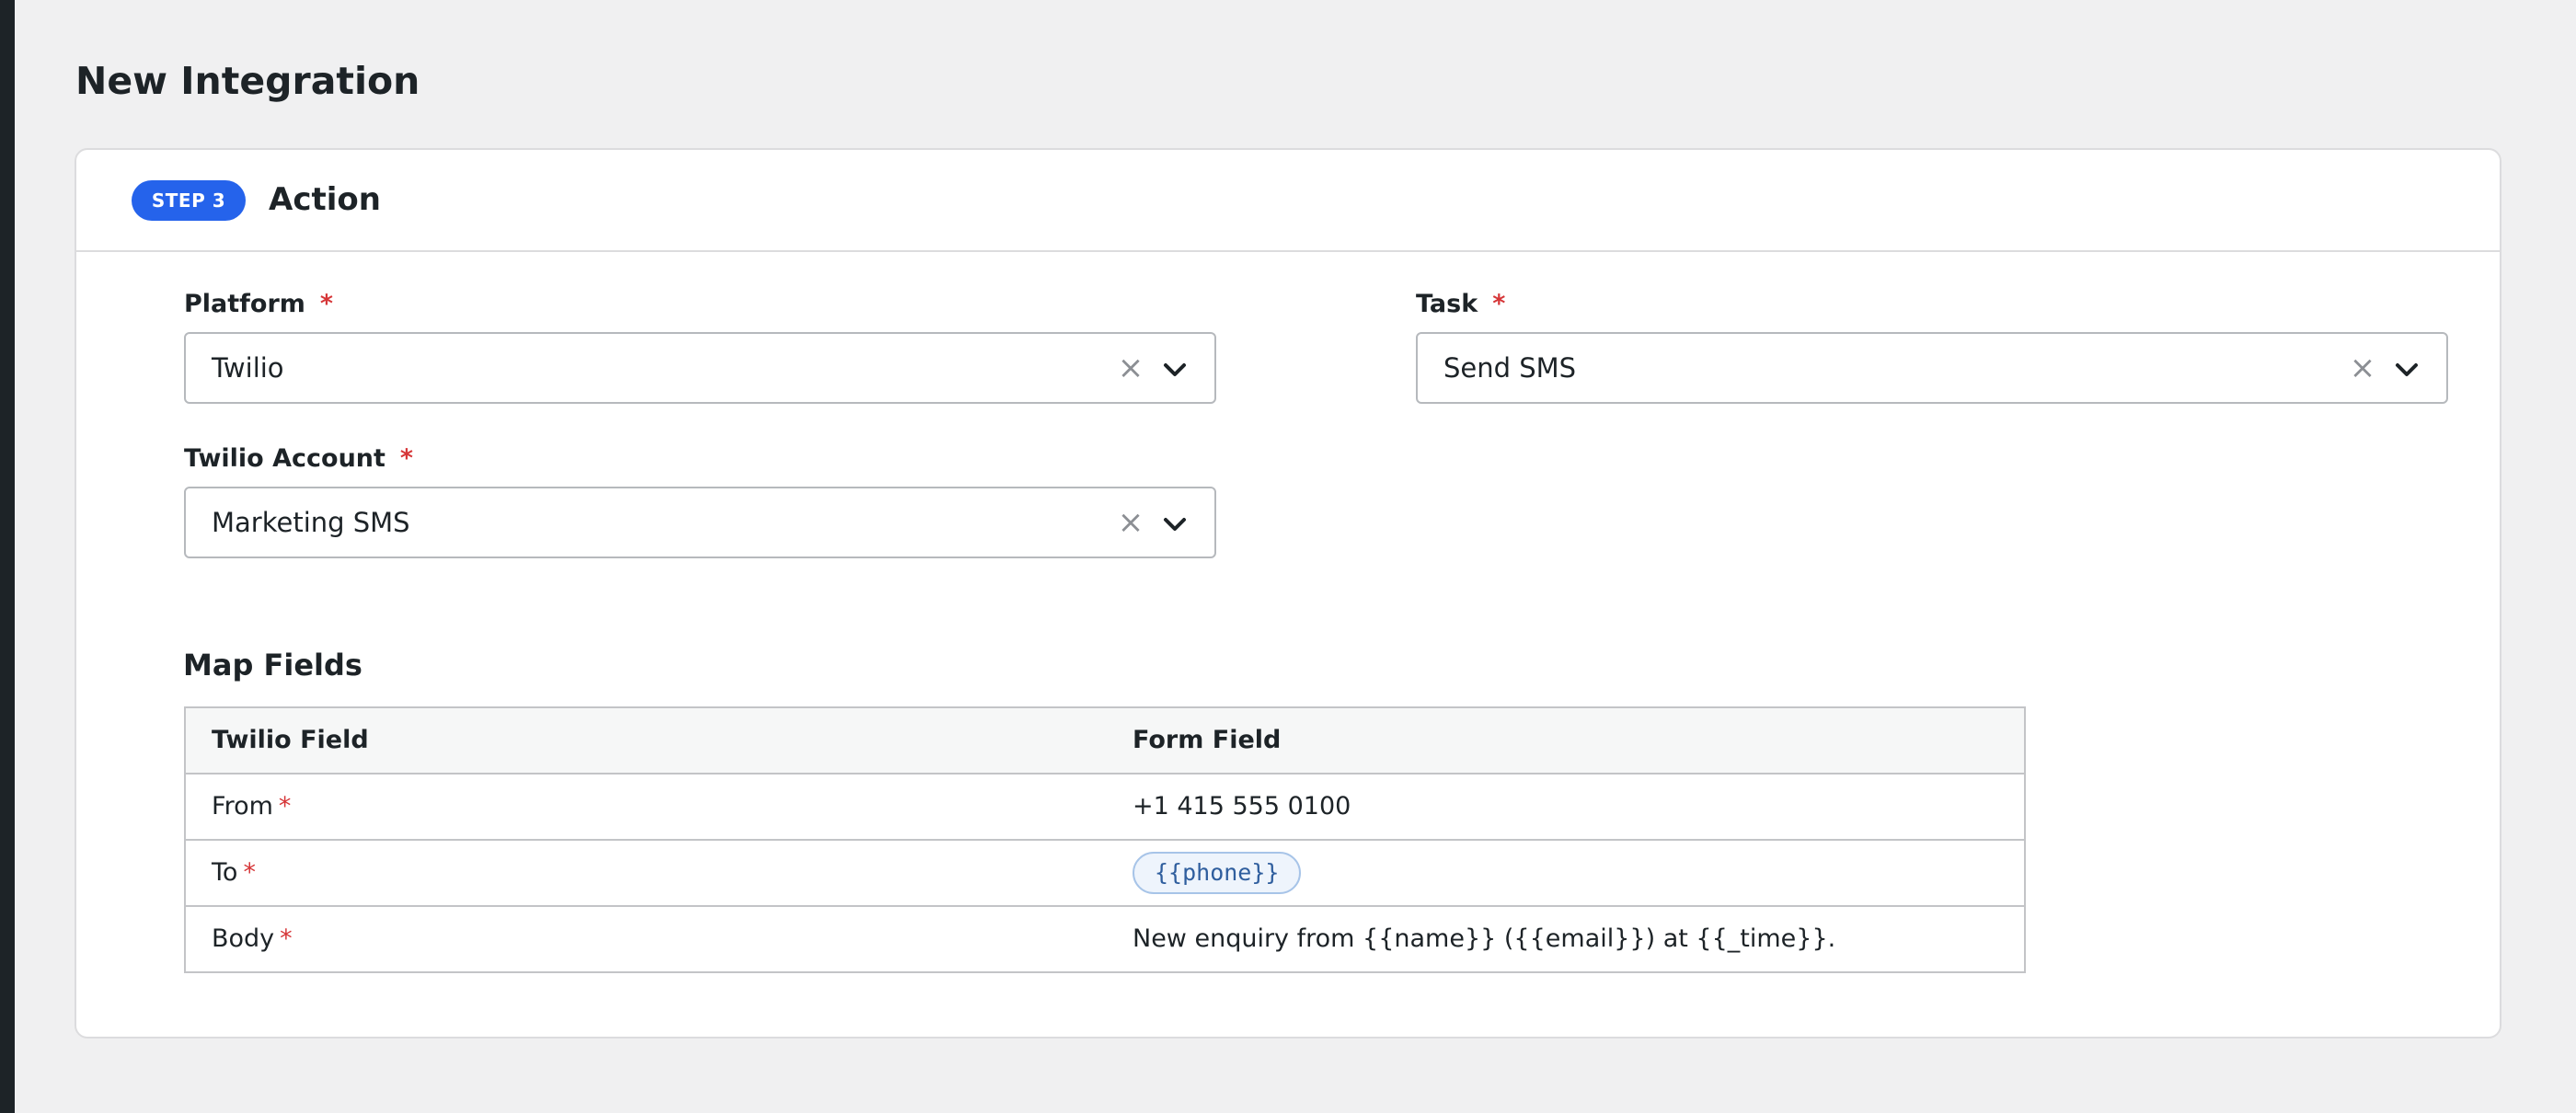  Describe the element at coordinates (8, 556) in the screenshot. I see `admin-sidebar-edge` at that location.